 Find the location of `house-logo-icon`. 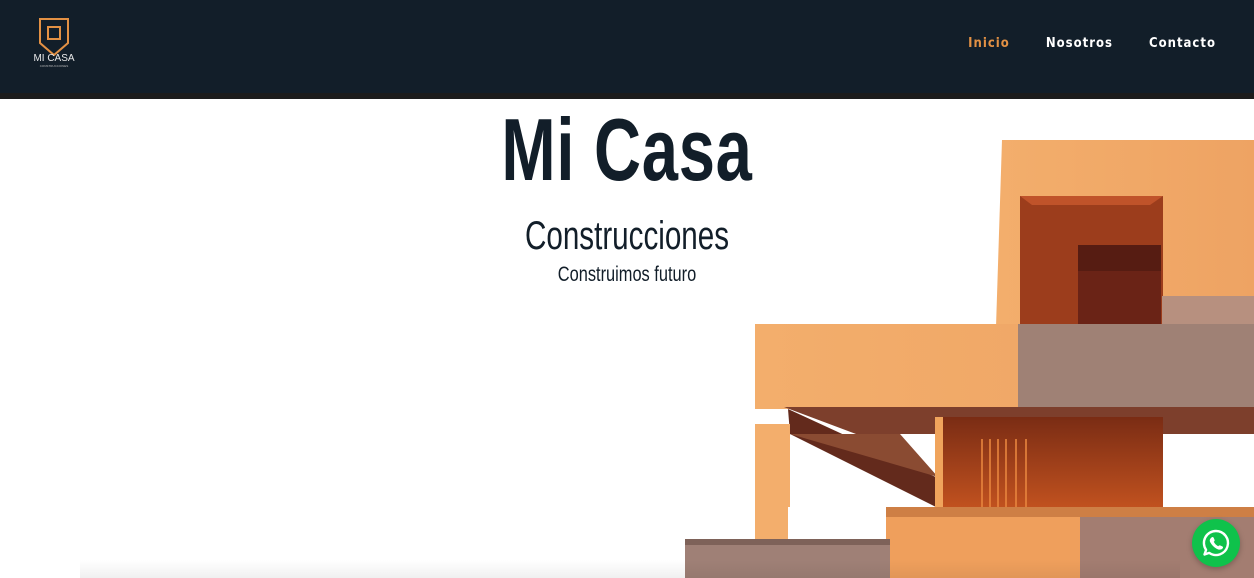

house-logo-icon is located at coordinates (54, 37).